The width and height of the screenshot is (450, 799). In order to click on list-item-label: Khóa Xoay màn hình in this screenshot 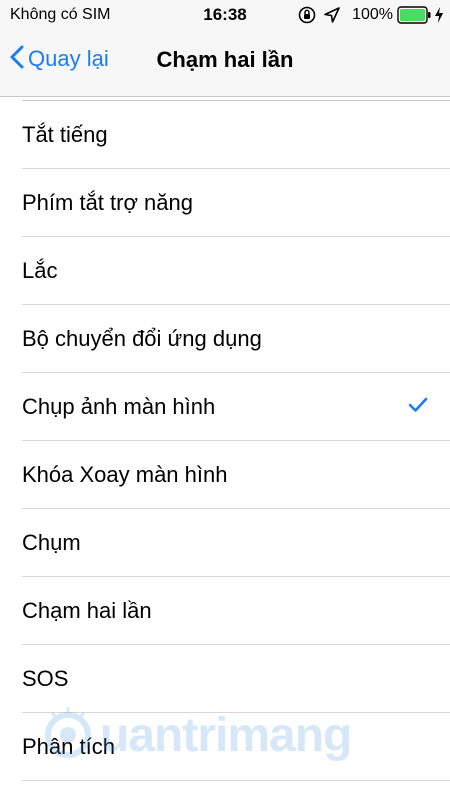, I will do `click(125, 474)`.